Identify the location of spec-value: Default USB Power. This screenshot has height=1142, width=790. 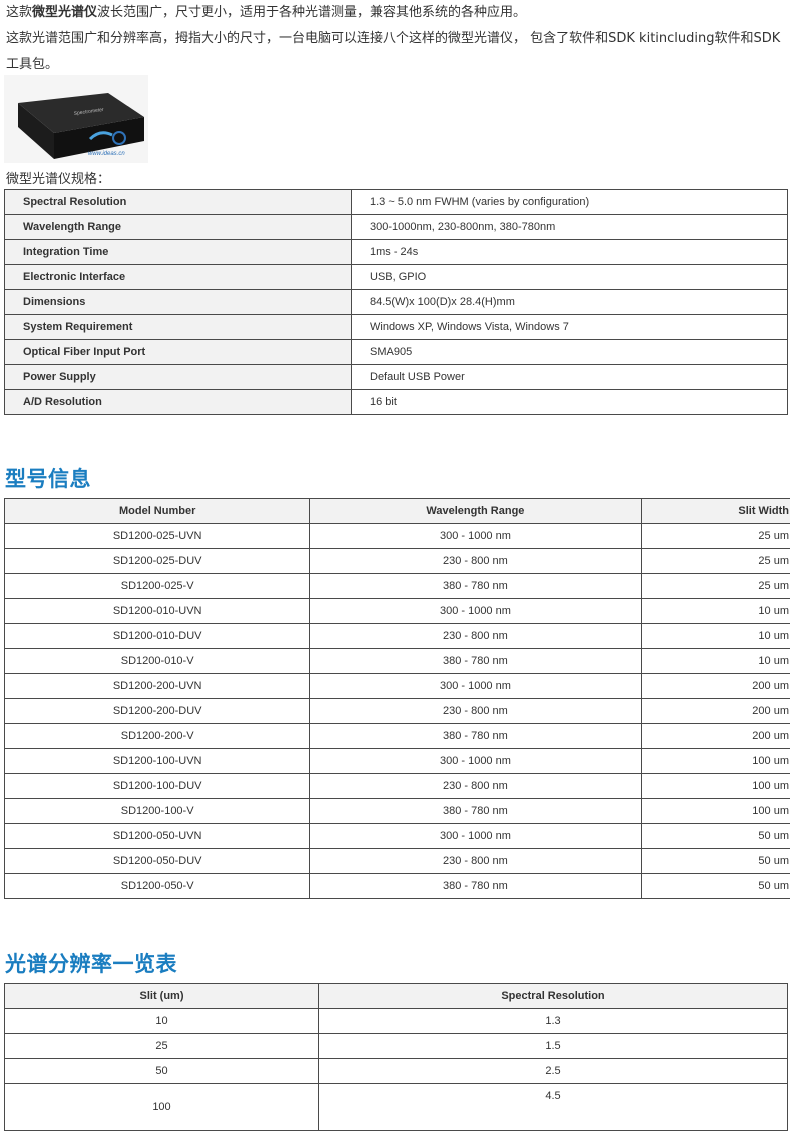
(569, 377).